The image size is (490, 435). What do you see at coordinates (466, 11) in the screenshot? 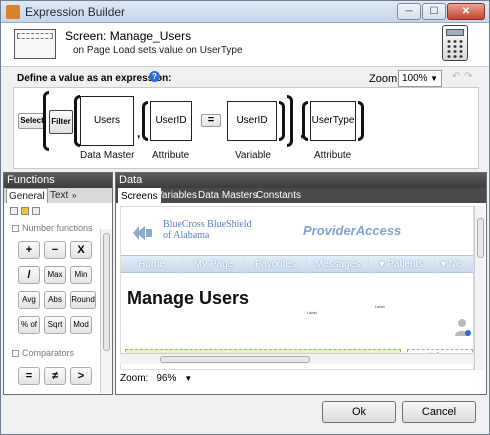
I see `close-button: ✕` at bounding box center [466, 11].